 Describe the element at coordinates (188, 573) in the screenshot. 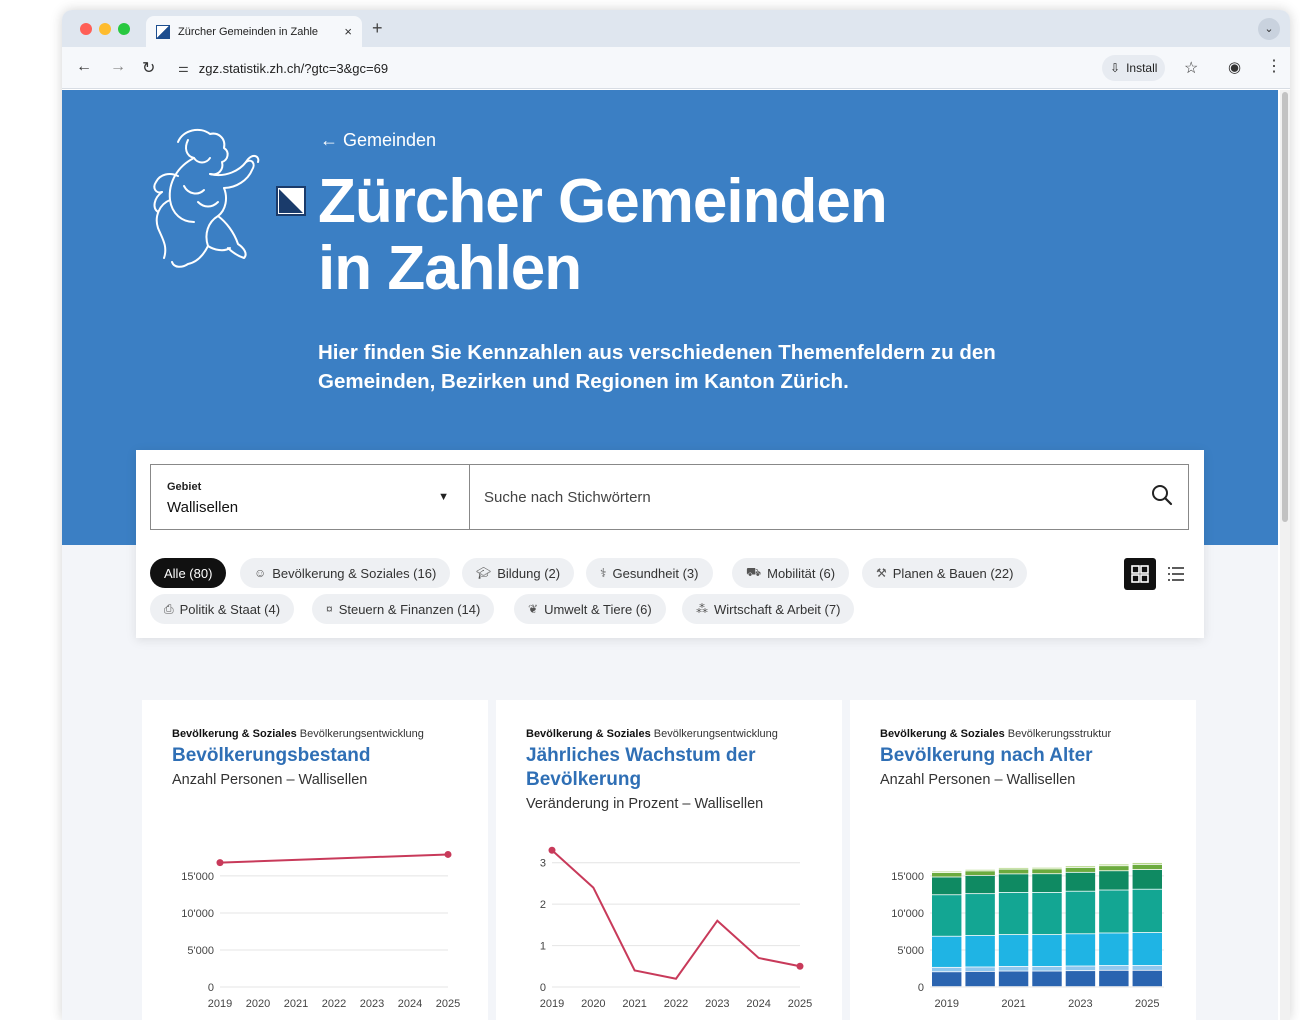

I see `chip-alle: Alle (80)` at that location.